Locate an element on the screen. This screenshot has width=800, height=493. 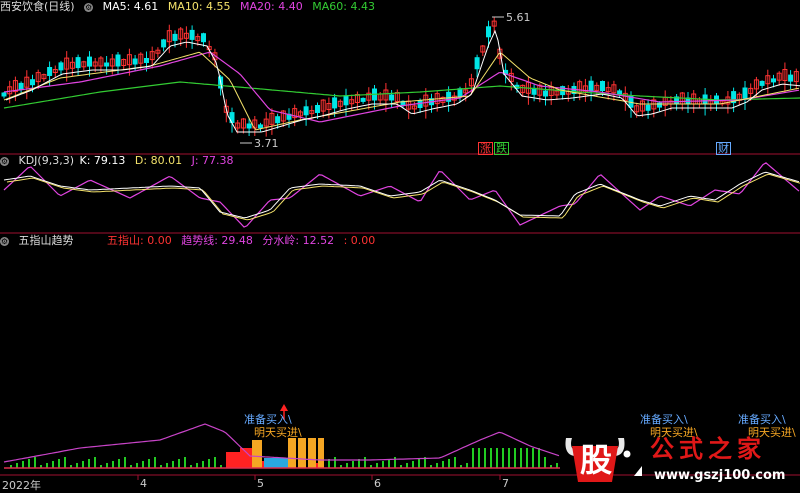
x-axis-label: 6 is located at coordinates (377, 483).